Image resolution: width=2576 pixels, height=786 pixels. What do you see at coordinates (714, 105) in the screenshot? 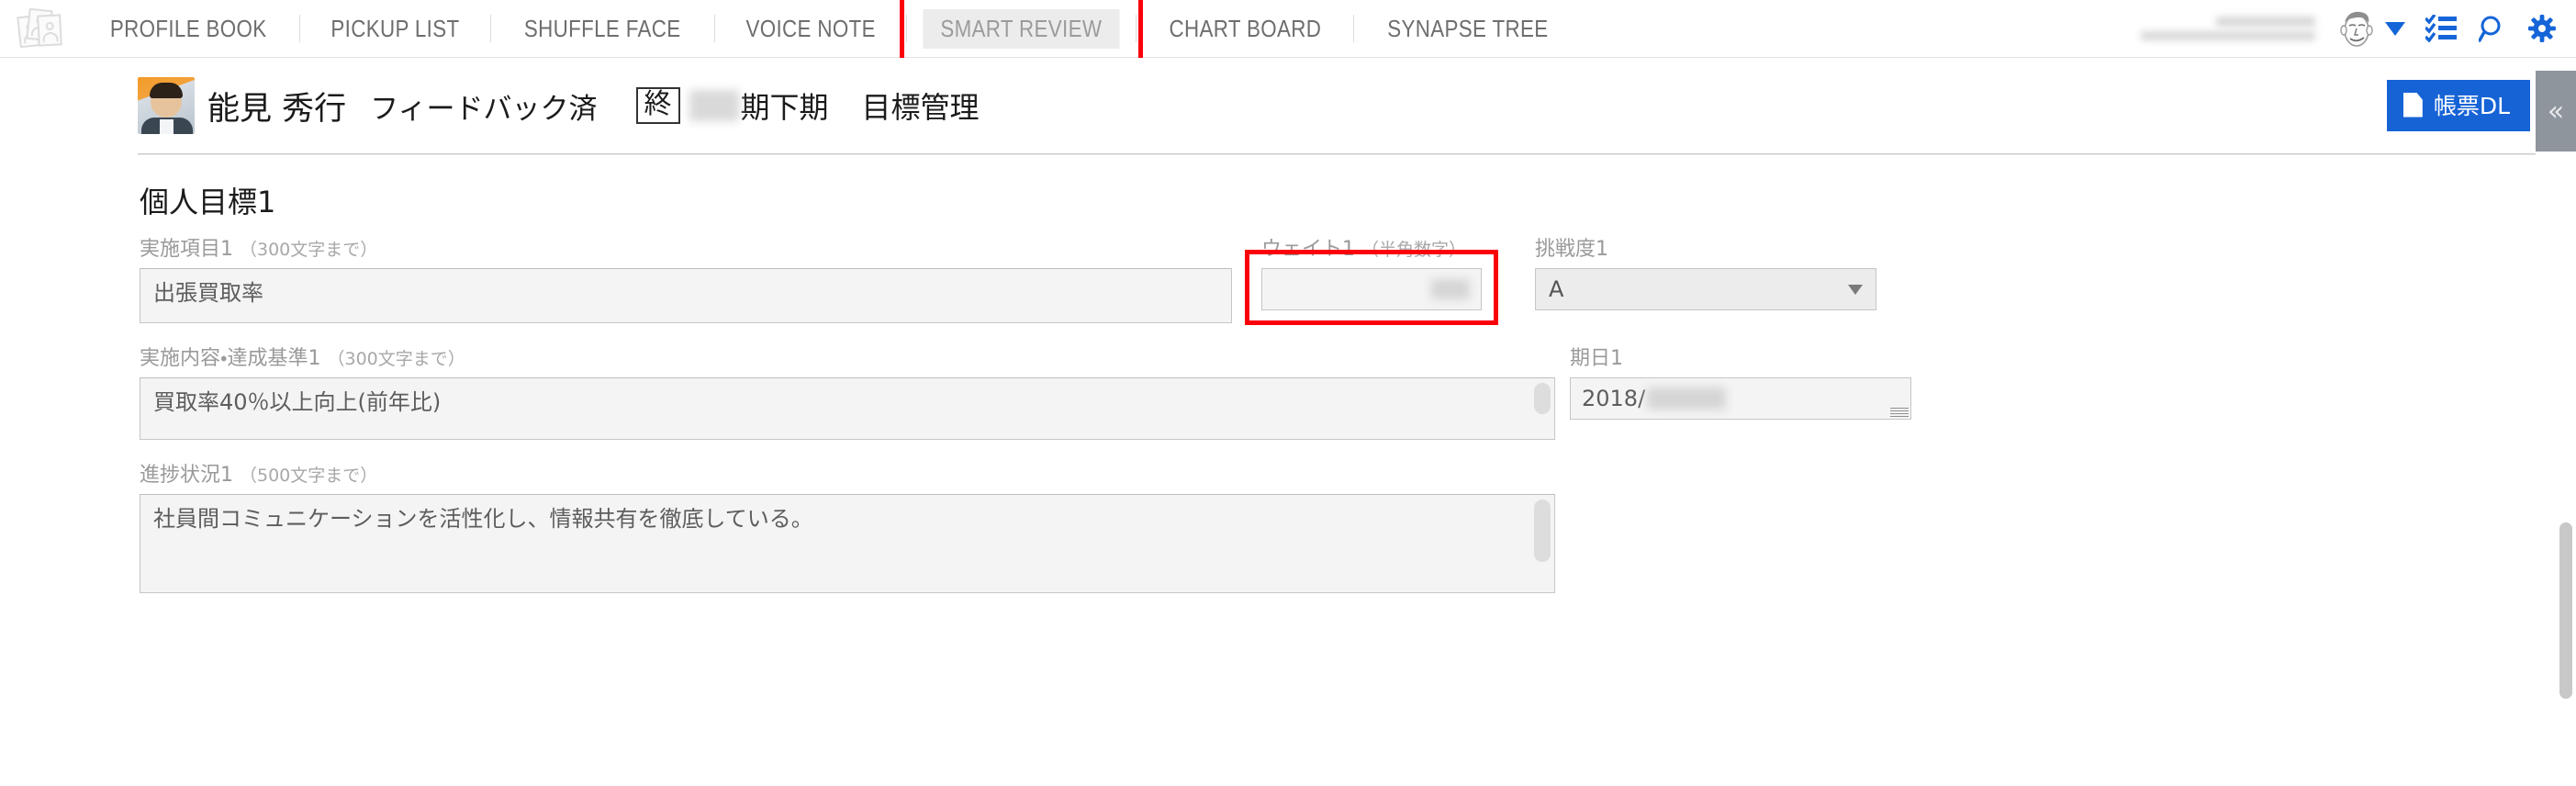
I see `term-year-masked` at bounding box center [714, 105].